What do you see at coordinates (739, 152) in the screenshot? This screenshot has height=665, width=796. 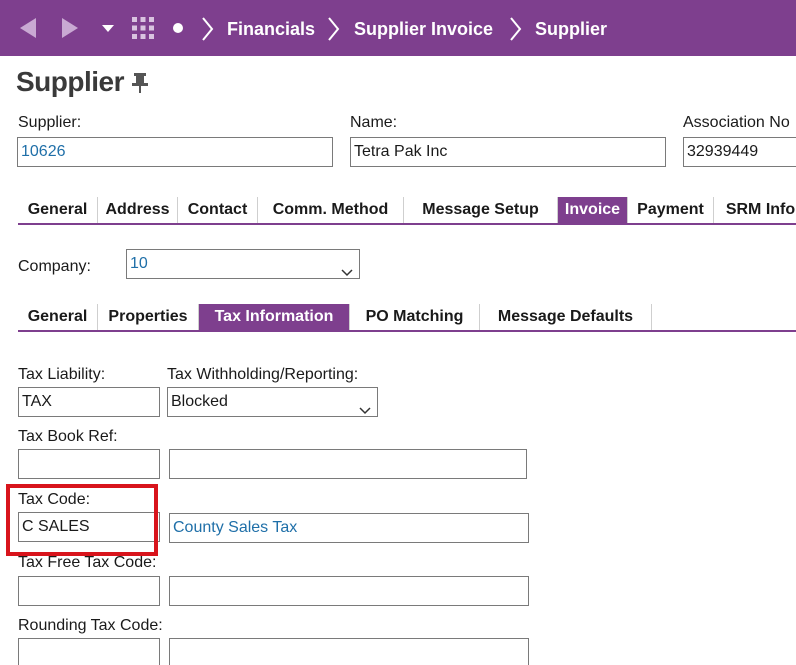 I see `association-field: 32939449` at bounding box center [739, 152].